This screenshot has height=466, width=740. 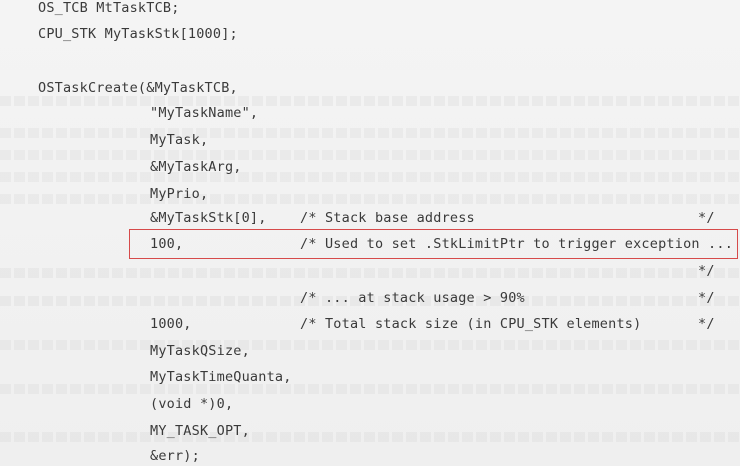 What do you see at coordinates (179, 194) in the screenshot?
I see `code-arg-priority: MyPrio,` at bounding box center [179, 194].